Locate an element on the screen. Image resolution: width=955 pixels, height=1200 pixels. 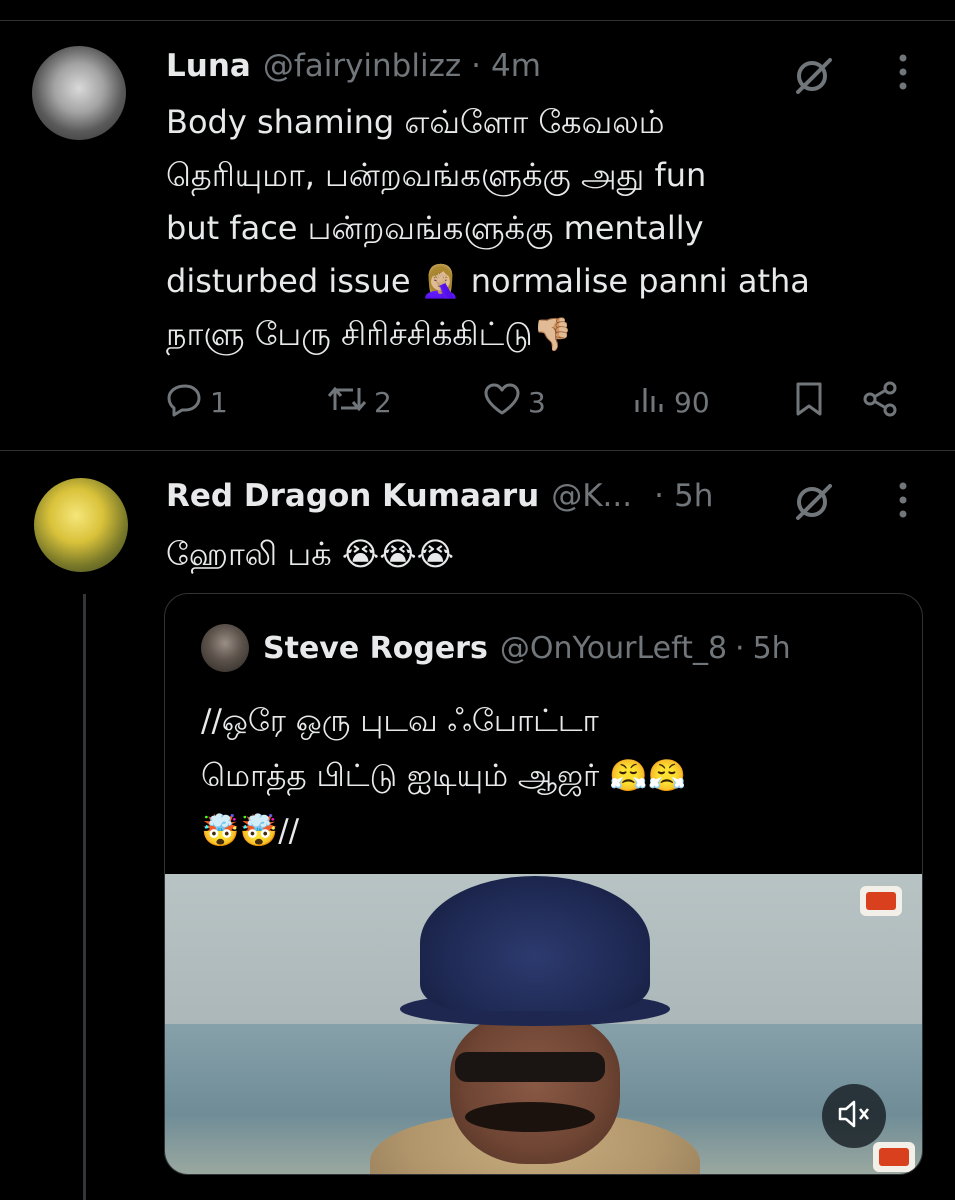
reply-icon is located at coordinates (185, 402).